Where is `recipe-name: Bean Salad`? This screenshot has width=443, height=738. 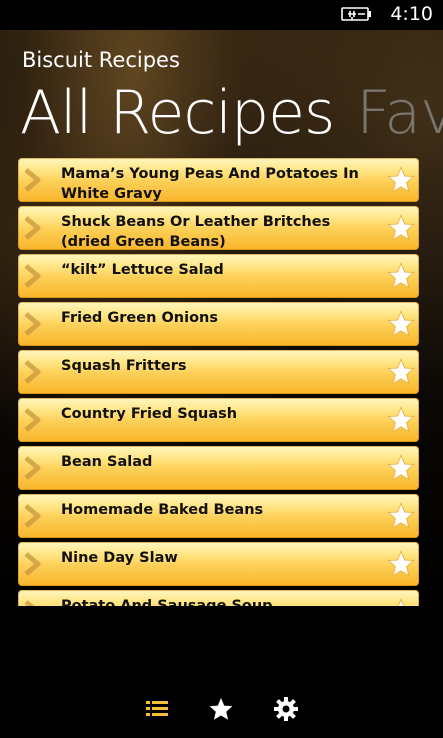 recipe-name: Bean Salad is located at coordinates (107, 462).